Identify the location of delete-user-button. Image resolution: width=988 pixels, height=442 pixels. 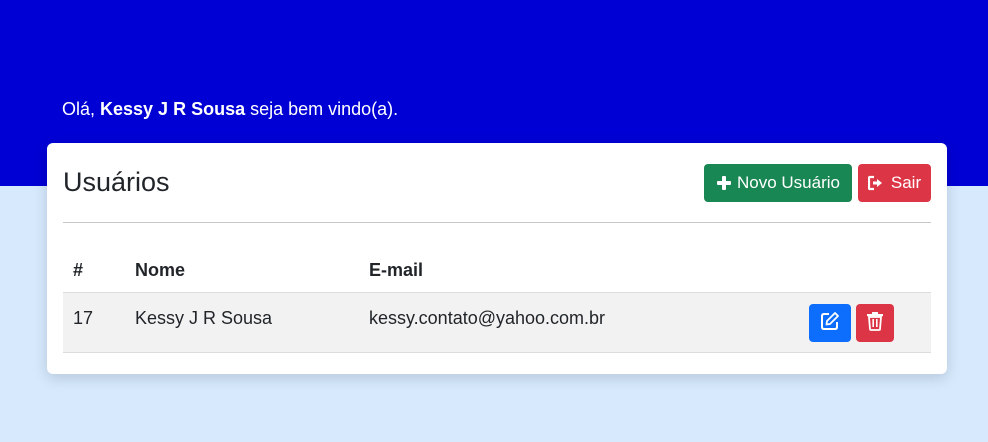
(875, 322).